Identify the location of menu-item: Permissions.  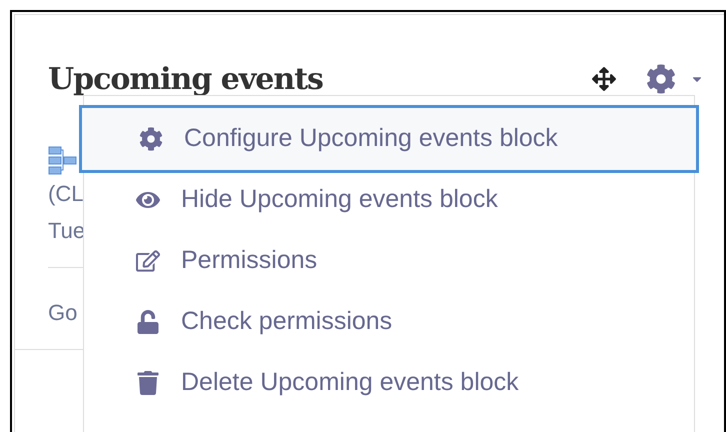
(389, 260).